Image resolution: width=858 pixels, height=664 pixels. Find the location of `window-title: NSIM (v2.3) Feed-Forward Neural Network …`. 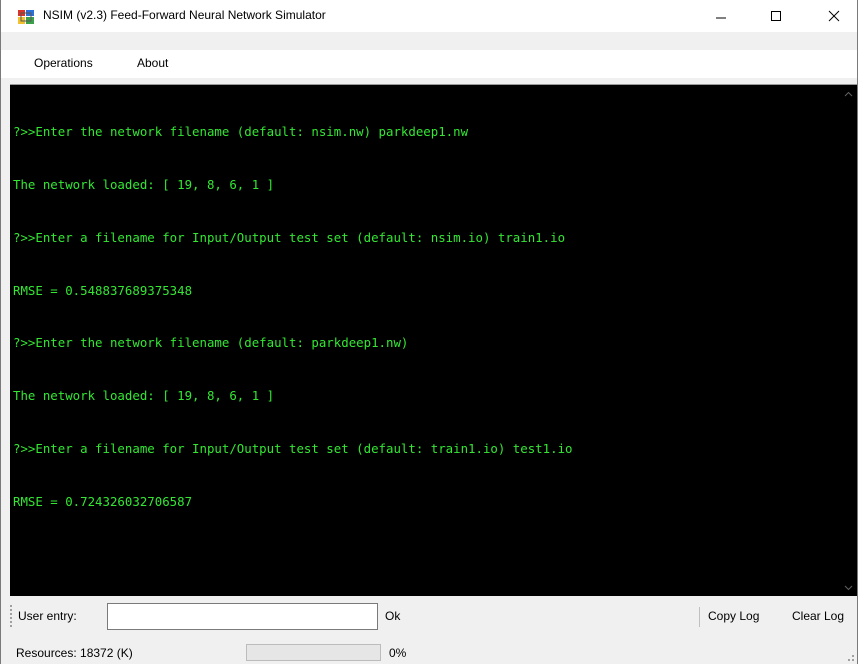

window-title: NSIM (v2.3) Feed-Forward Neural Network … is located at coordinates (184, 15).